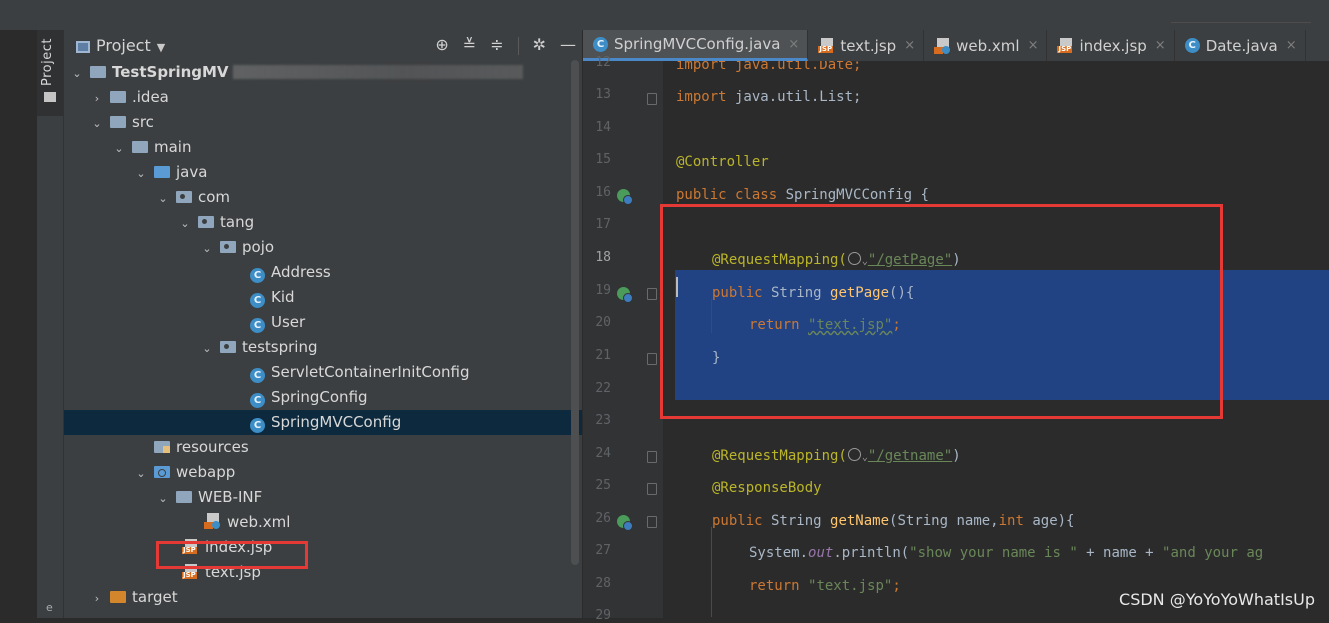 The image size is (1329, 623). What do you see at coordinates (902, 293) in the screenshot?
I see `code-token: (){` at bounding box center [902, 293].